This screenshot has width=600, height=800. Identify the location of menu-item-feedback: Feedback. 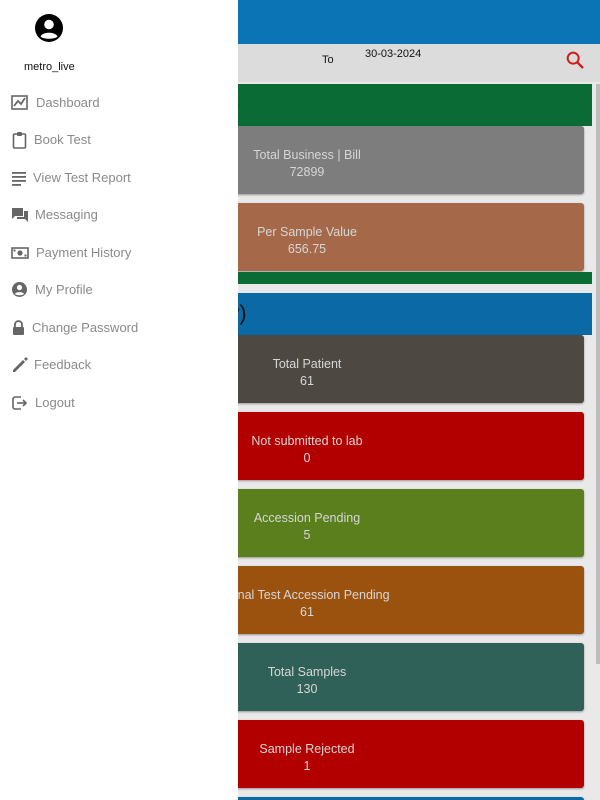
(119, 365).